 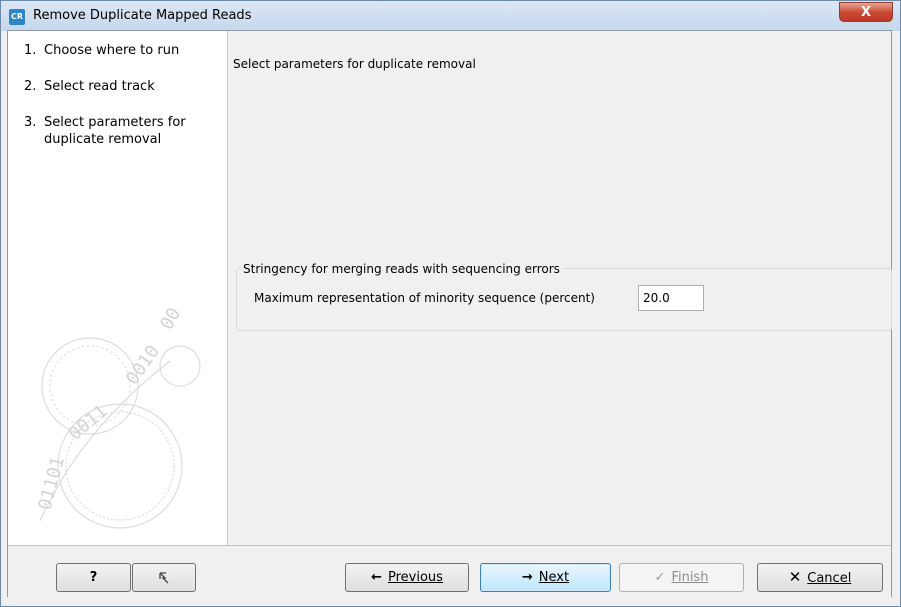 I want to click on arrow-left-icon: ←, so click(x=376, y=577).